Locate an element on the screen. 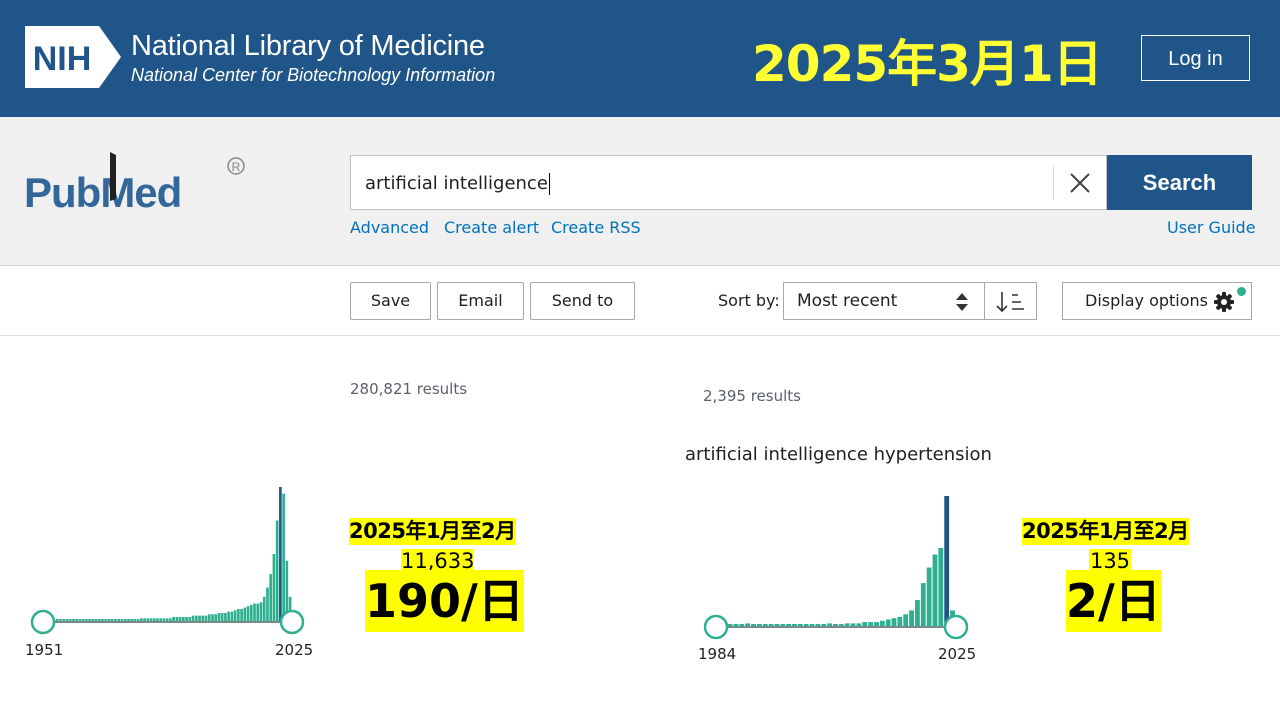  nih-logo-text: NIH is located at coordinates (62, 59).